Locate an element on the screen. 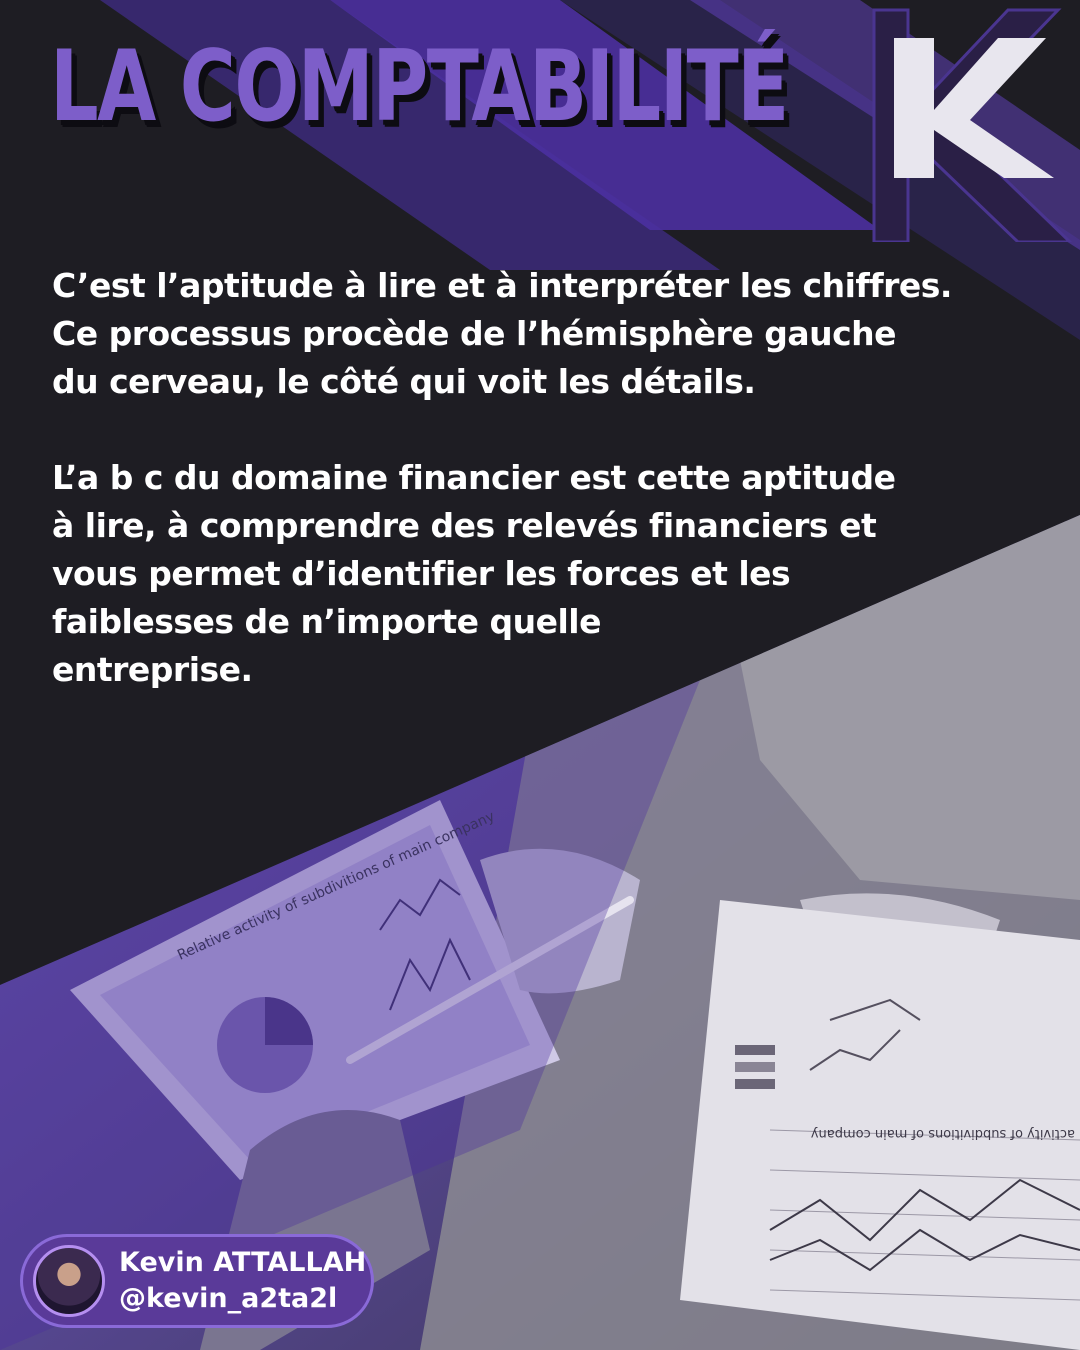 The width and height of the screenshot is (1080, 1350). avatar is located at coordinates (69, 1281).